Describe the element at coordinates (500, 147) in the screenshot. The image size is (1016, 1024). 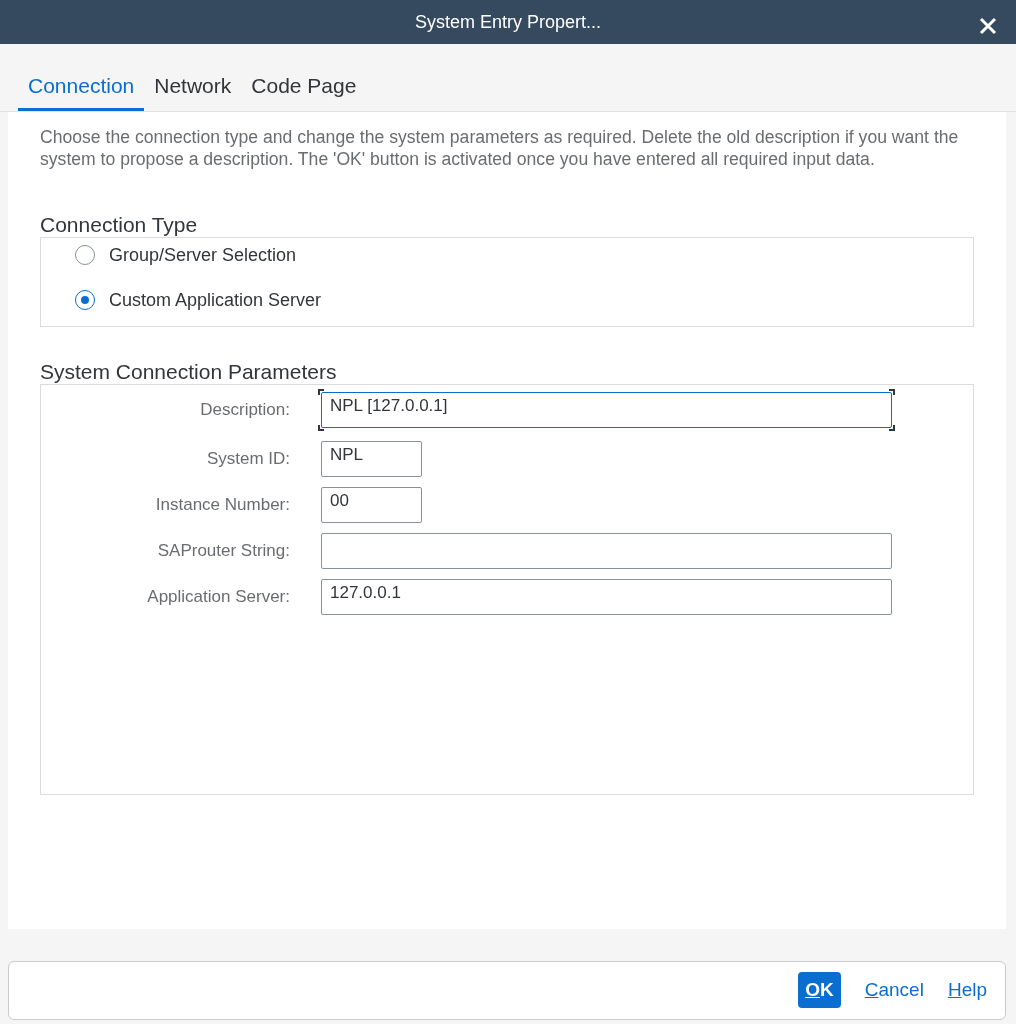
I see `instruction-text: Choose the connection type and change the system parameters as required. Delete the old description if you want the system to propose a description. The 'OK' button is activated once you have entered all required input data.` at that location.